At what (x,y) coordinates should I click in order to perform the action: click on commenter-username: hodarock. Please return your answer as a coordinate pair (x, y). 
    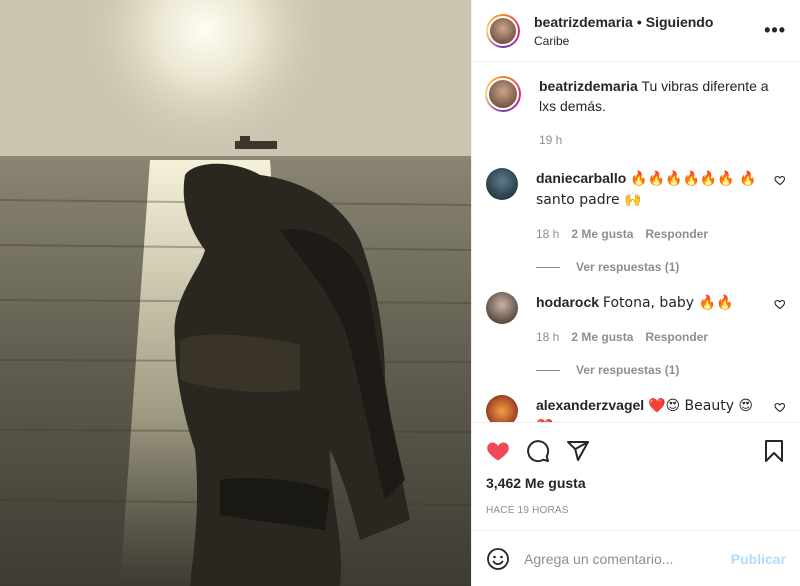
    Looking at the image, I should click on (567, 302).